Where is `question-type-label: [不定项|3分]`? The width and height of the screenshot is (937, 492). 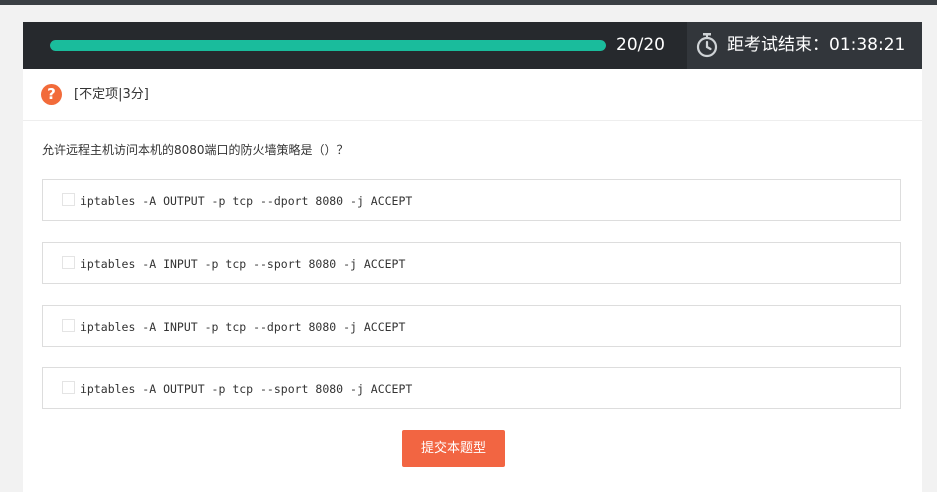
question-type-label: [不定项|3分] is located at coordinates (111, 94).